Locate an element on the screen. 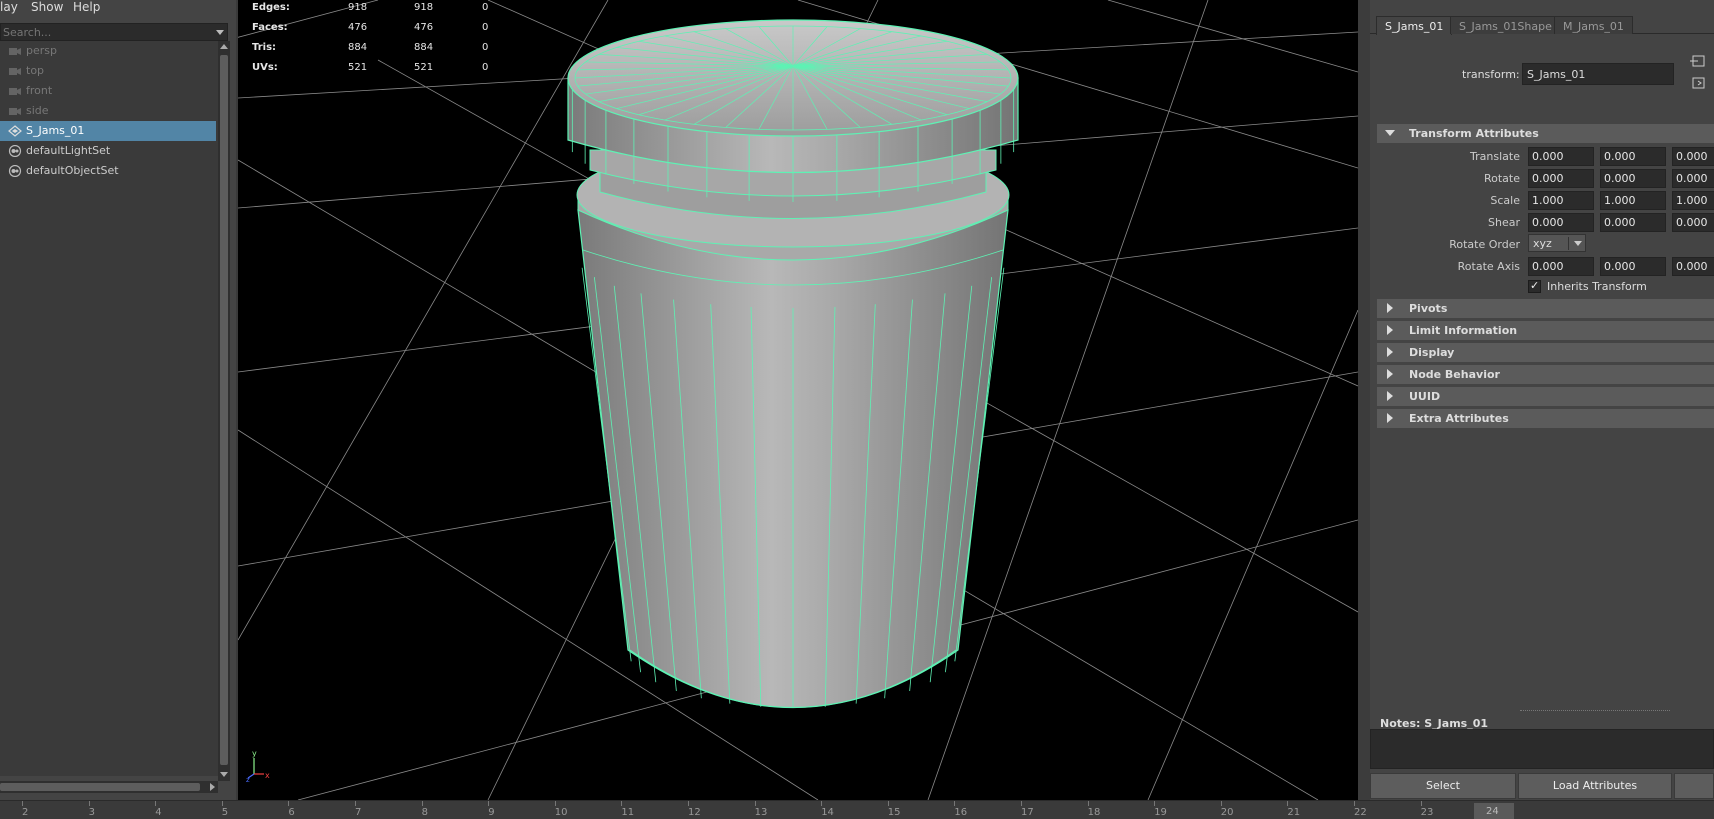 This screenshot has height=819, width=1714. outliner-vertical-scrollbar is located at coordinates (224, 411).